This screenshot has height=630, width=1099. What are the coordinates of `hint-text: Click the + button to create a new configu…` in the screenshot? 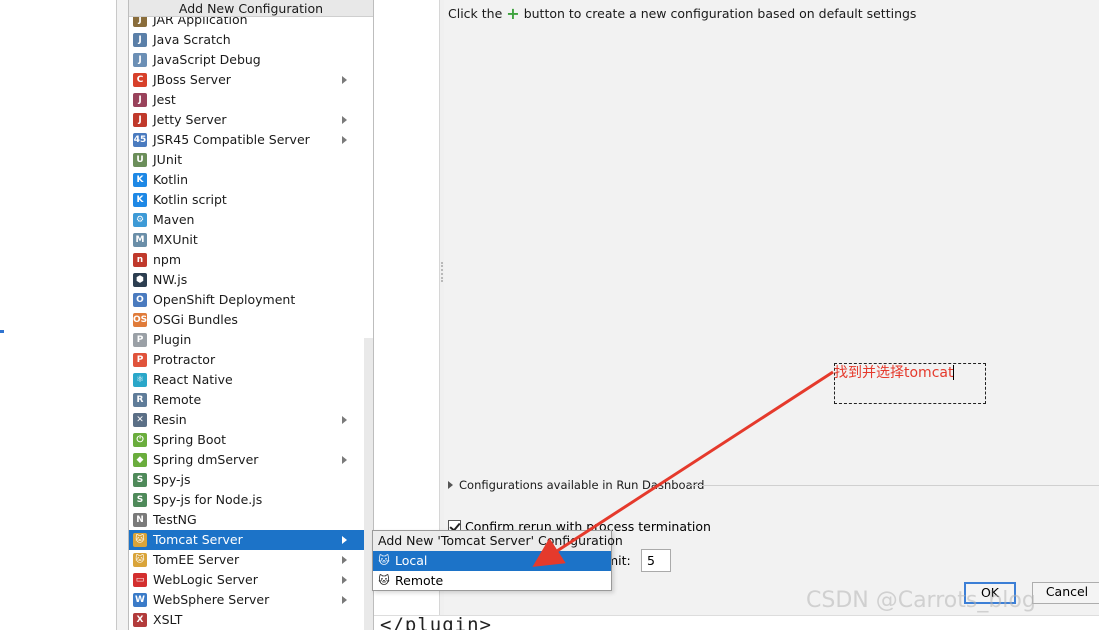 It's located at (682, 13).